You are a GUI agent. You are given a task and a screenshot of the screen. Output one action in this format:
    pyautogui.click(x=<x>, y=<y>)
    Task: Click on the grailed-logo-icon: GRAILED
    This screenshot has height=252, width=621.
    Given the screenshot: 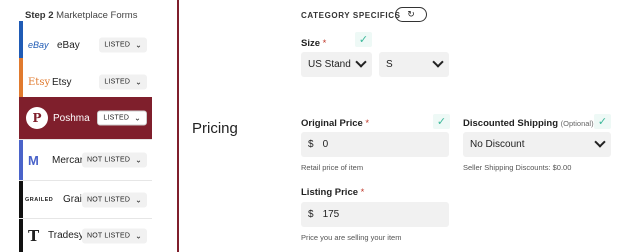 What is the action you would take?
    pyautogui.click(x=39, y=199)
    